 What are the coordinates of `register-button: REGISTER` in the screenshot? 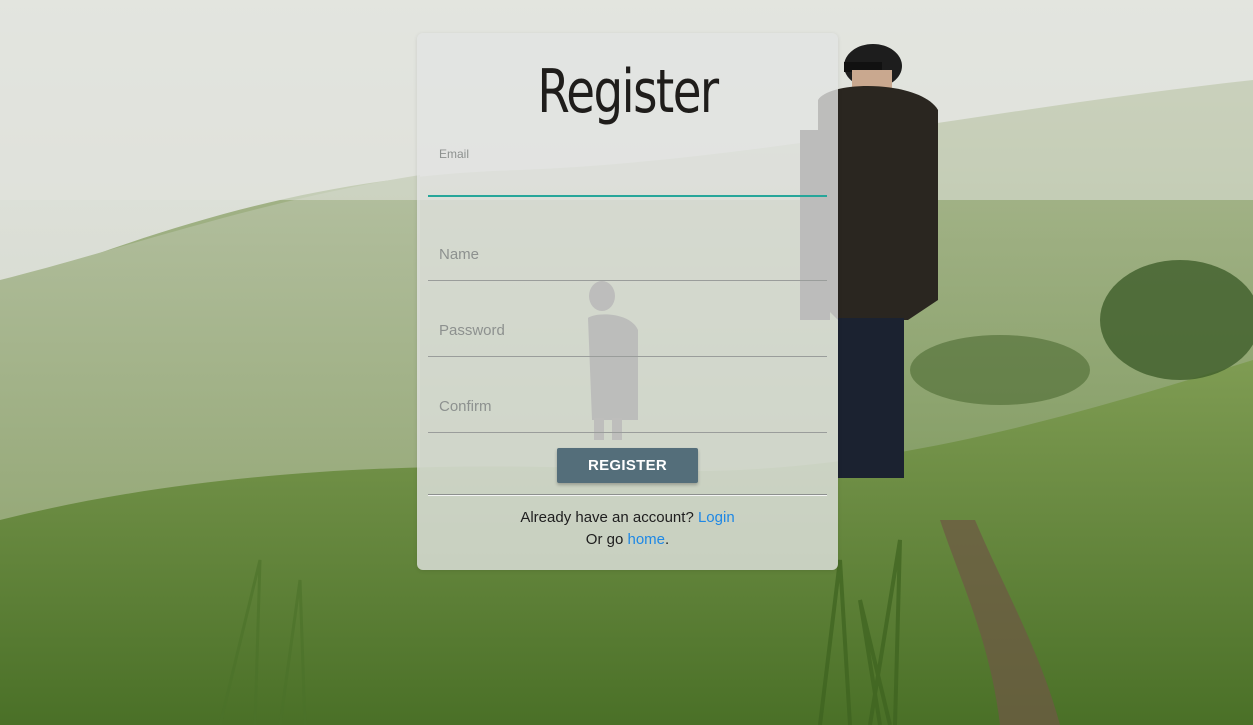 It's located at (627, 465).